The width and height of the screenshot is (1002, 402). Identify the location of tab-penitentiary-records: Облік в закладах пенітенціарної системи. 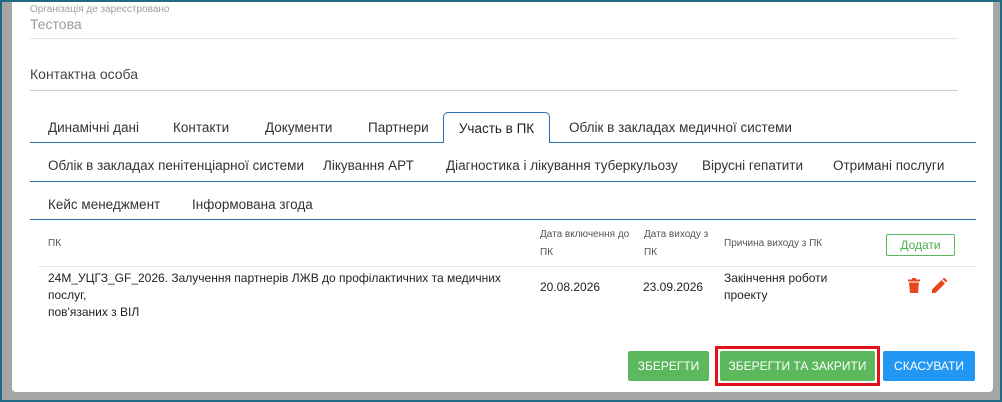
(176, 165).